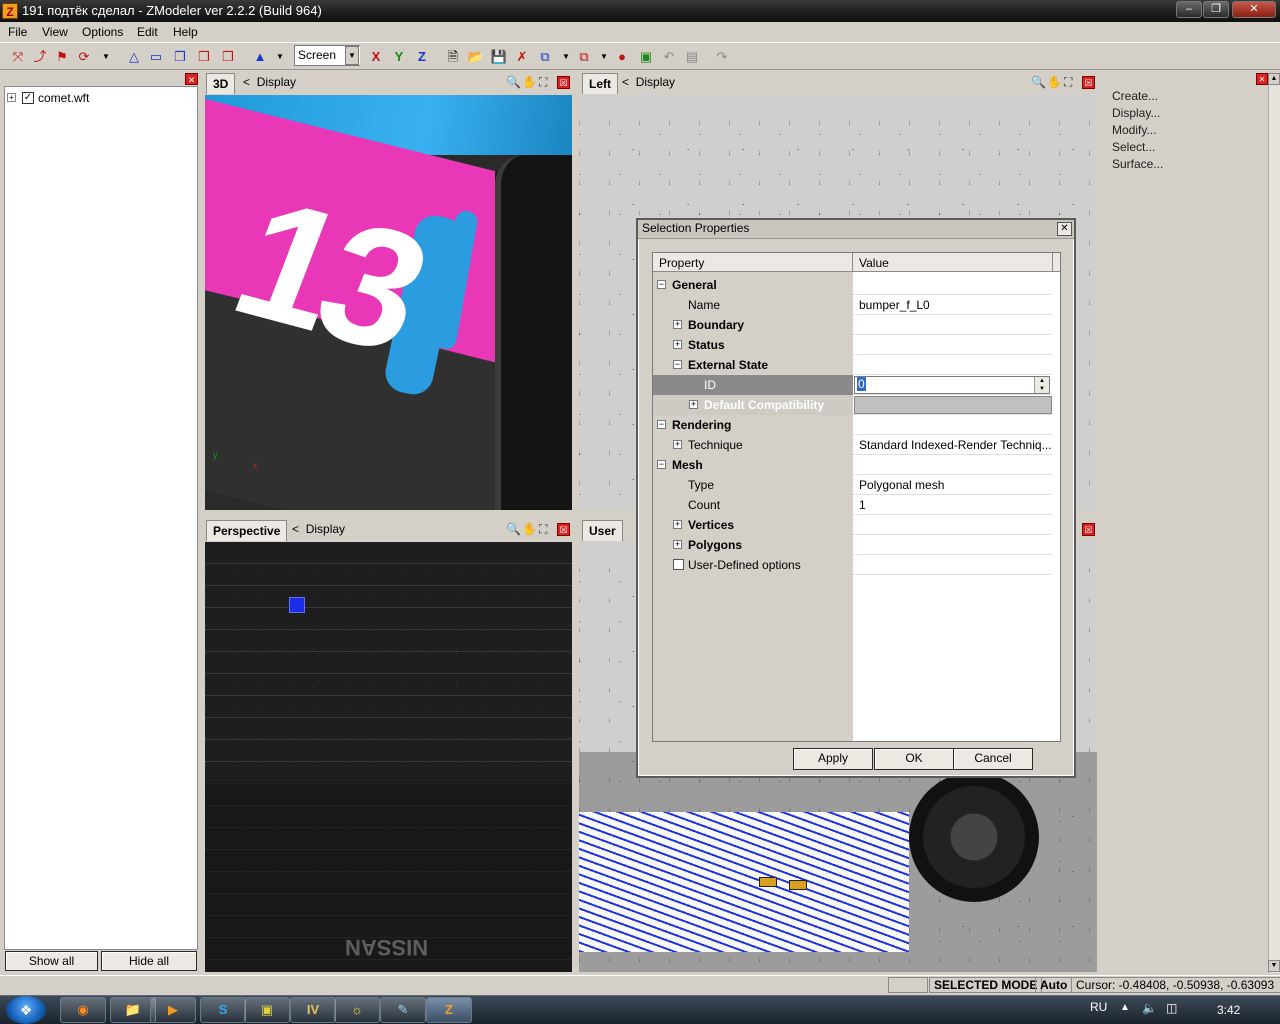 Image resolution: width=1280 pixels, height=1024 pixels. I want to click on viewport-perspective-display-menu: < Display, so click(318, 529).